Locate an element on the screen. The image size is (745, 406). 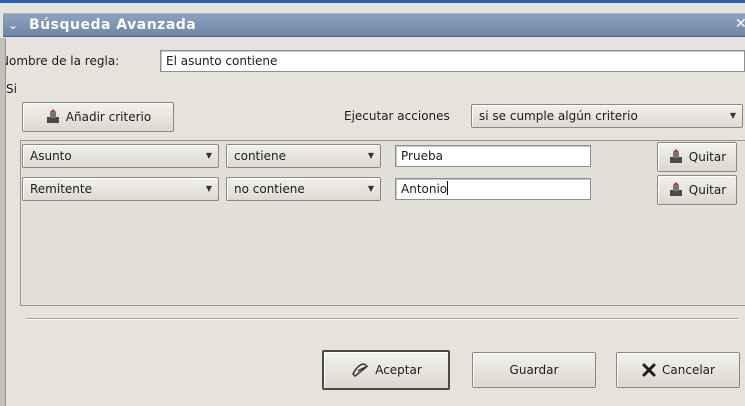
criteria-value-input: Prueba is located at coordinates (493, 156).